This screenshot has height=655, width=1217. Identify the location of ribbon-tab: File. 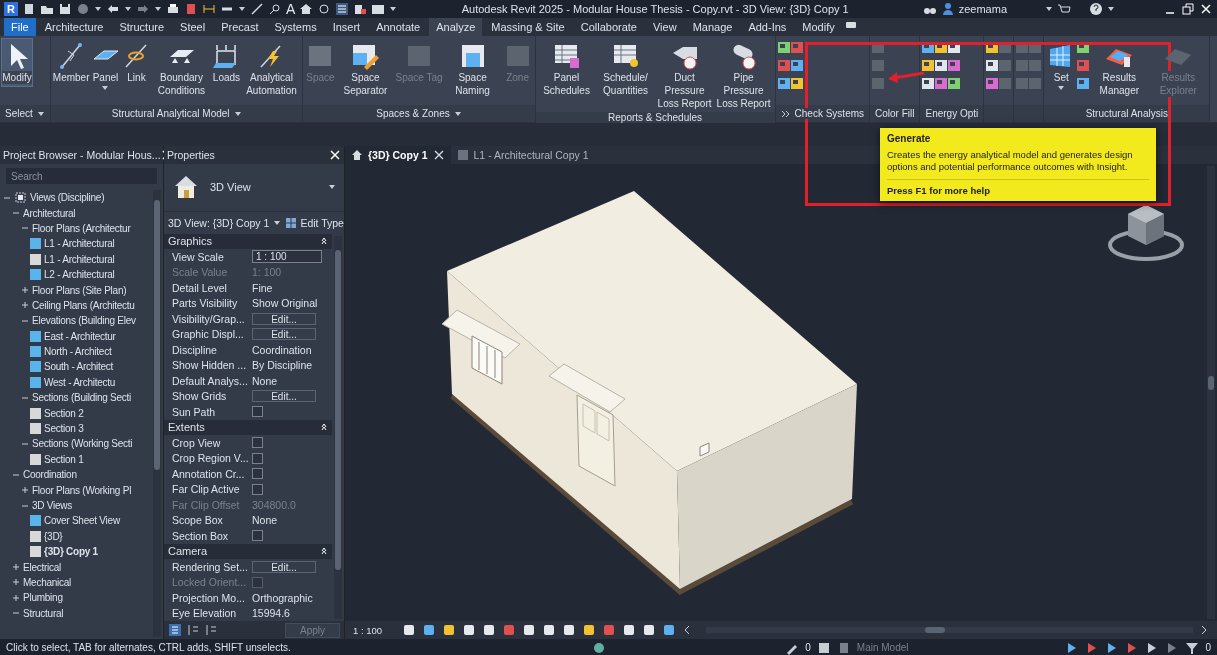
(20, 27).